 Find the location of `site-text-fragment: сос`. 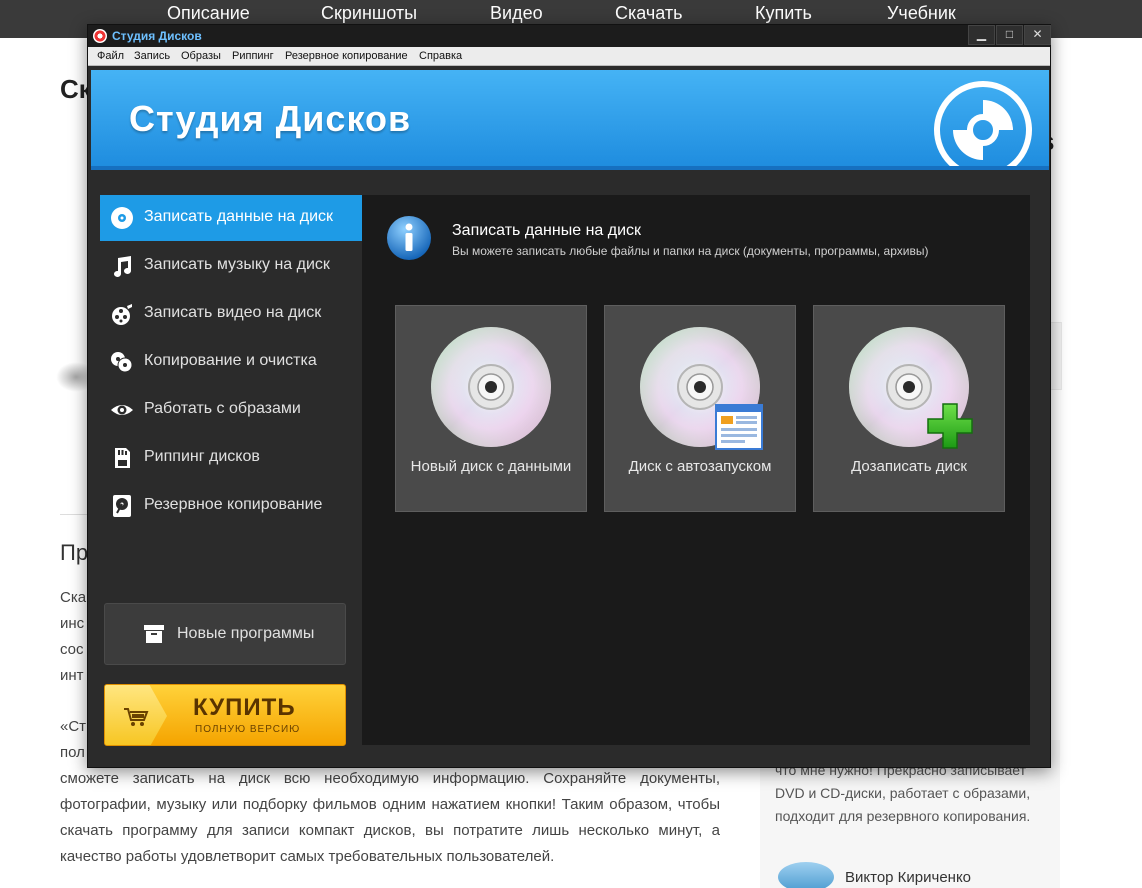

site-text-fragment: сос is located at coordinates (72, 649).